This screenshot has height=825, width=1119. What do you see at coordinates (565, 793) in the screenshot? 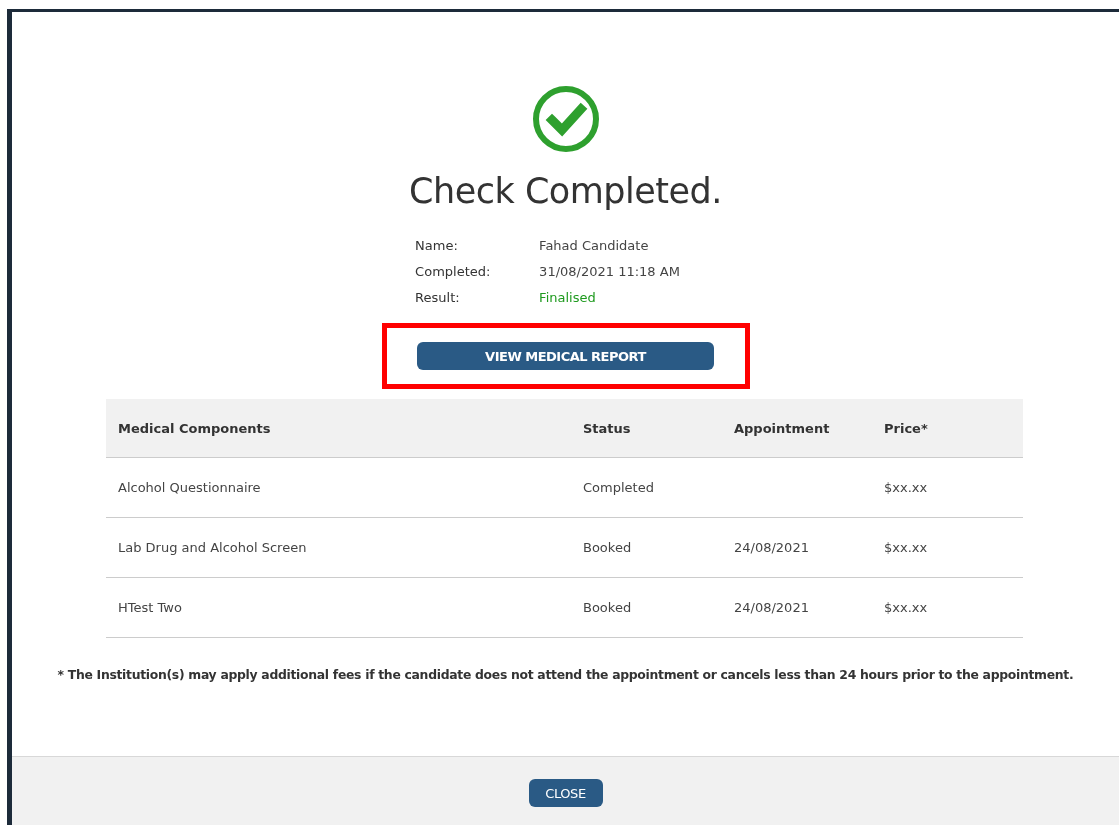
I see `close-button: CLOSE` at bounding box center [565, 793].